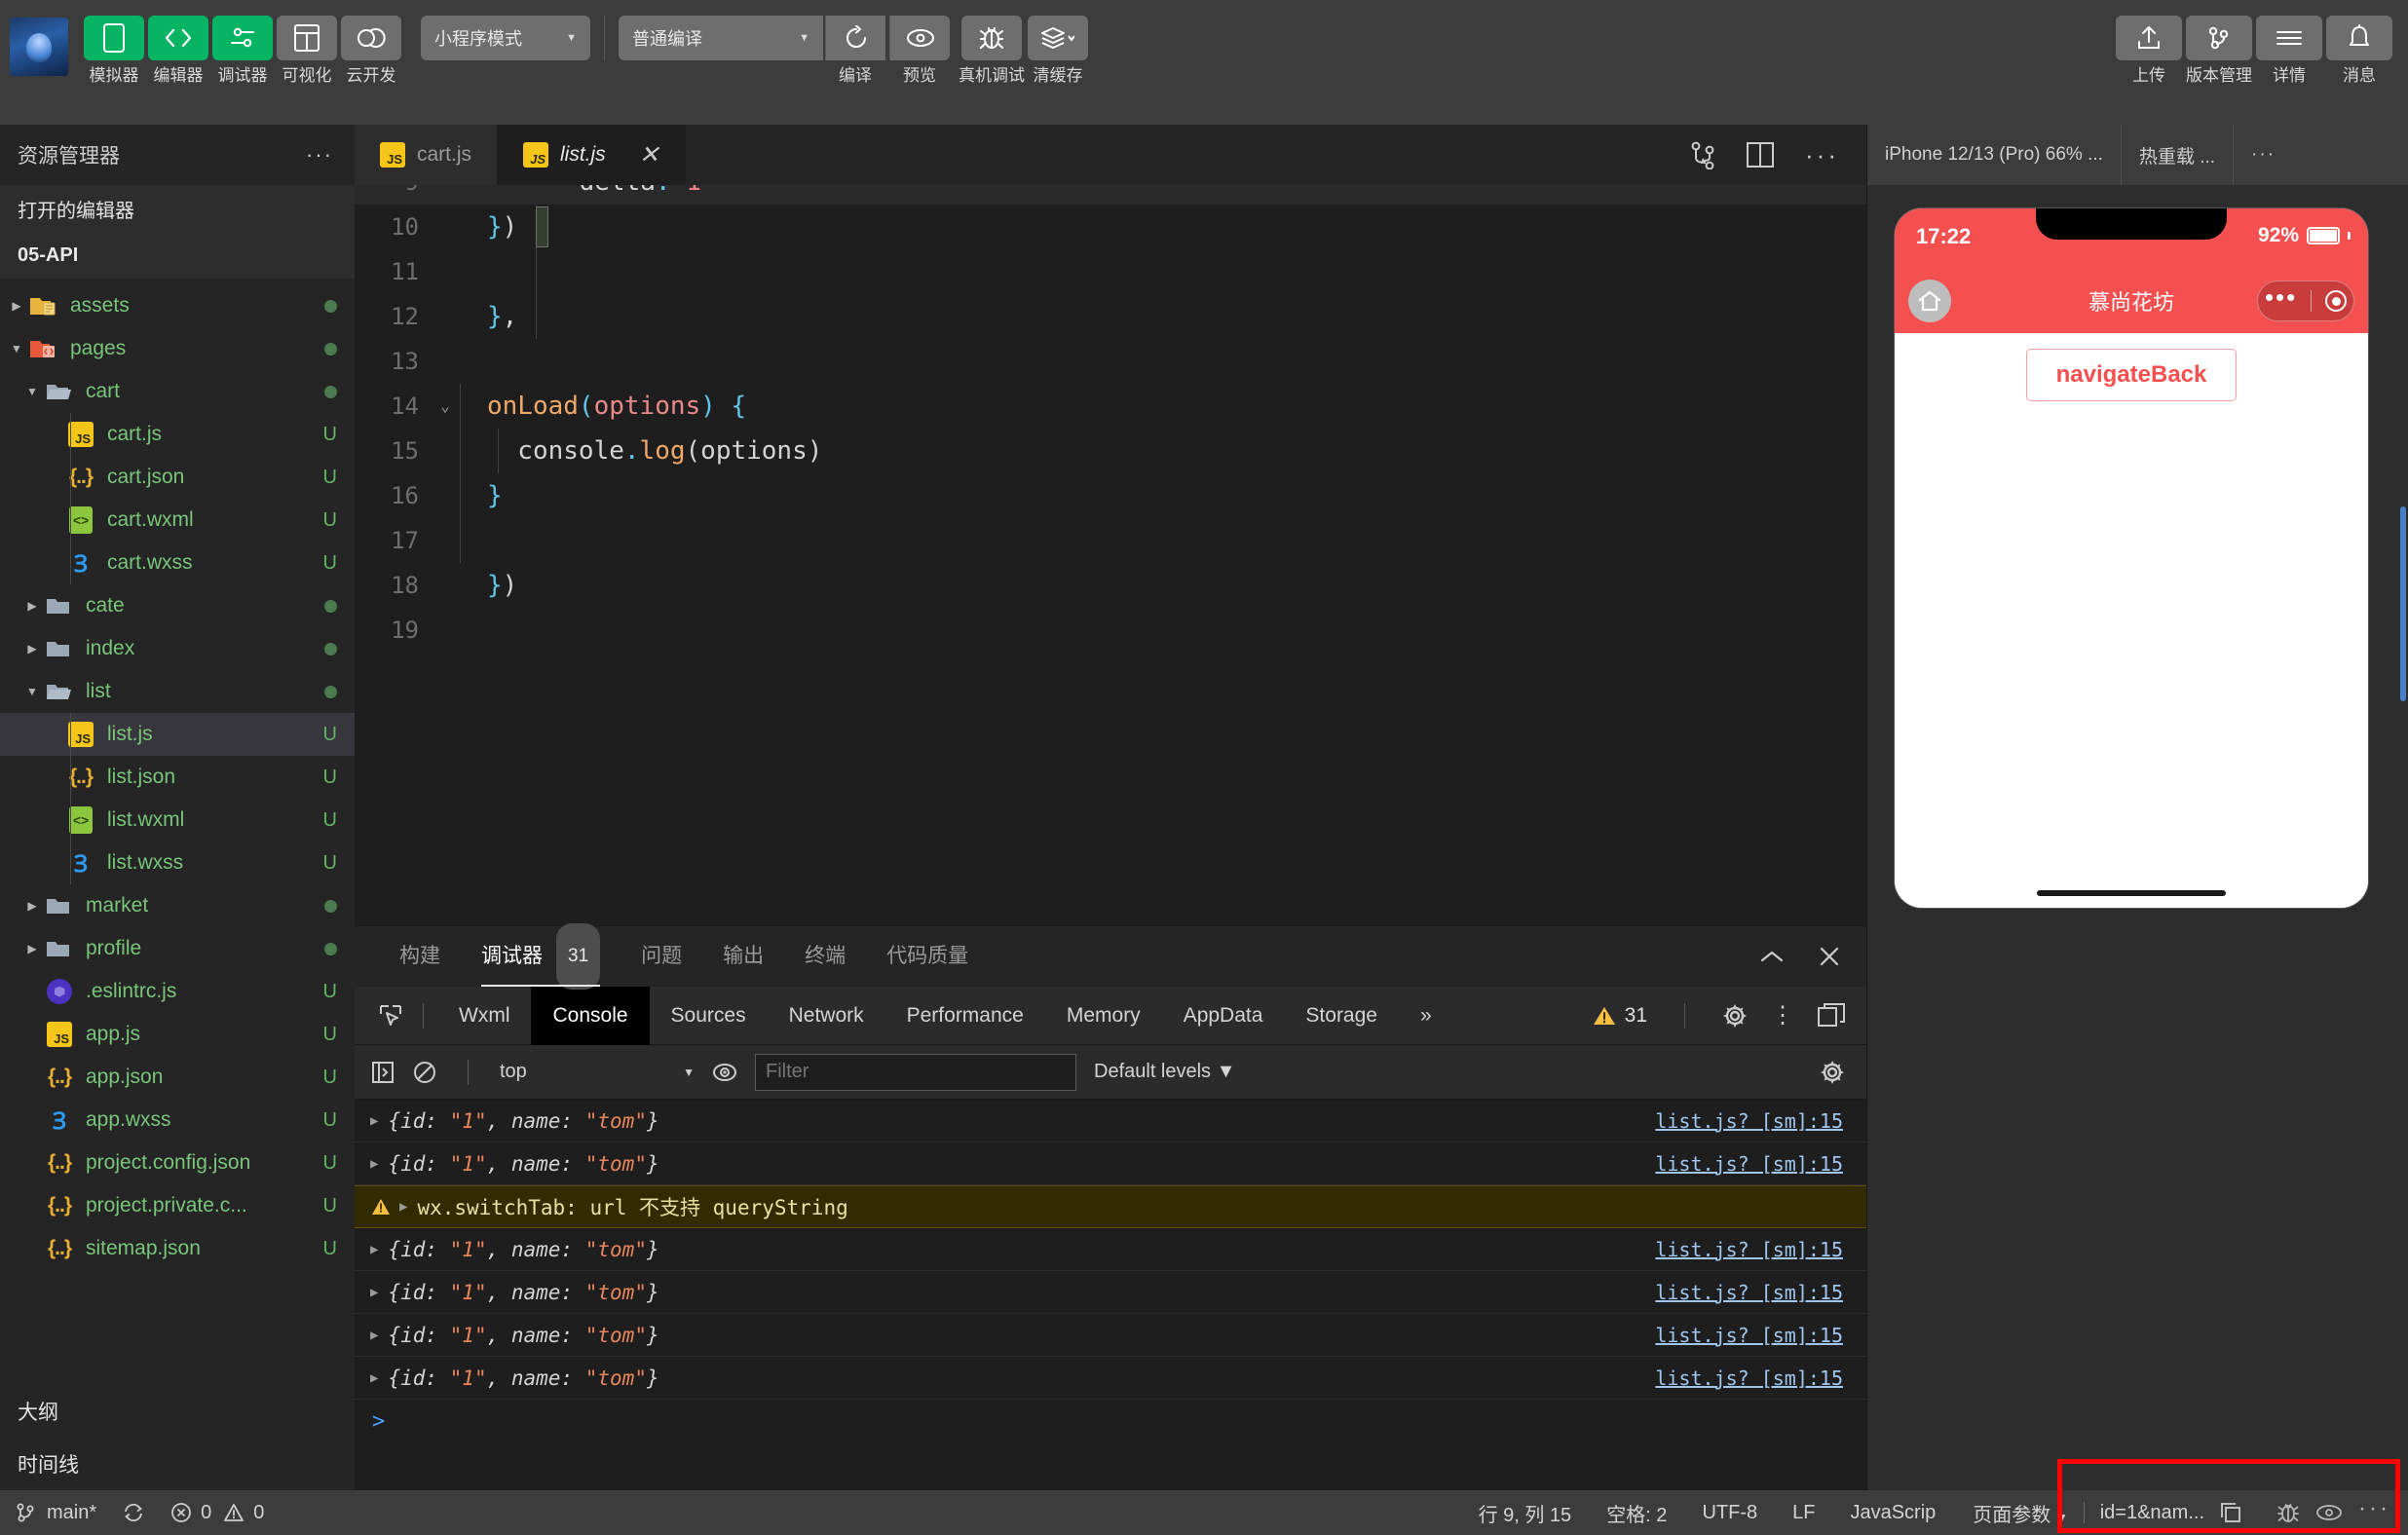  Describe the element at coordinates (1636, 1513) in the screenshot. I see `indent-setting: 空格: 2` at that location.